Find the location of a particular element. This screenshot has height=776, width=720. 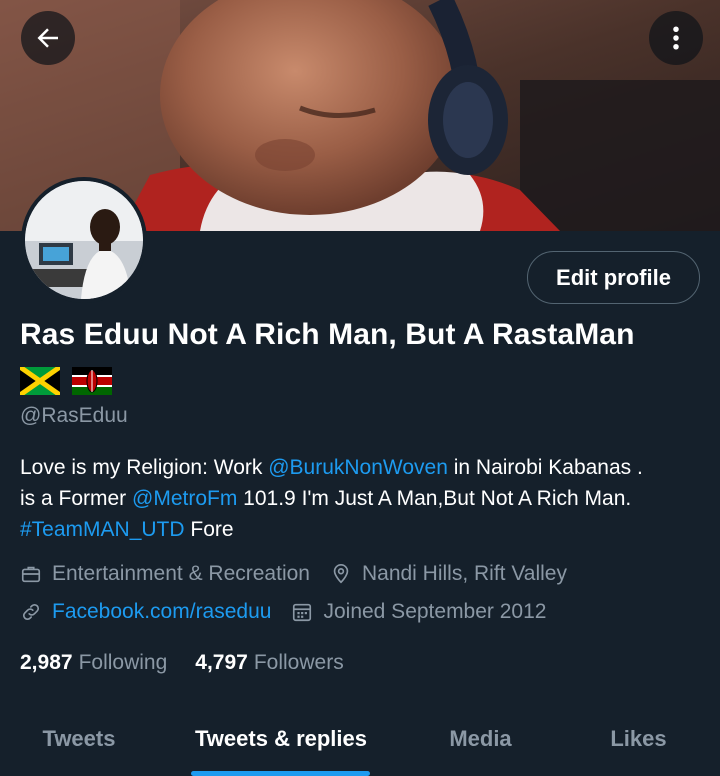

profile-tabs: Tweets Tweets & replies Media Likes is located at coordinates (360, 741).